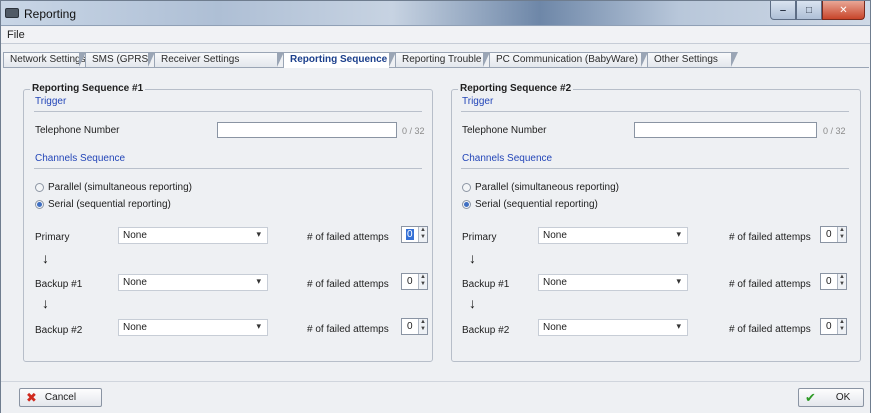 The image size is (871, 413). What do you see at coordinates (50, 14) in the screenshot?
I see `window-title: Reporting` at bounding box center [50, 14].